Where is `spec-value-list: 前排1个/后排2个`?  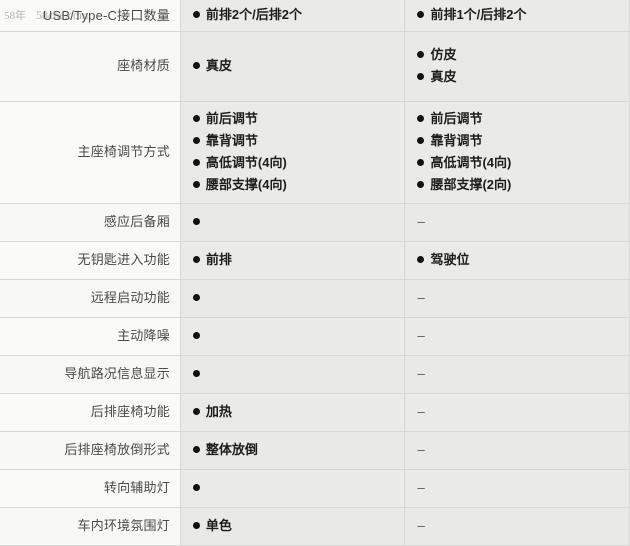 spec-value-list: 前排1个/后排2个 is located at coordinates (523, 15).